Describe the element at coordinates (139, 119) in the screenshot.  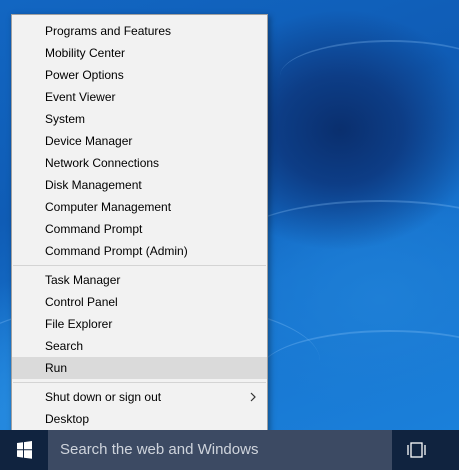
I see `menu-item-system: System` at that location.